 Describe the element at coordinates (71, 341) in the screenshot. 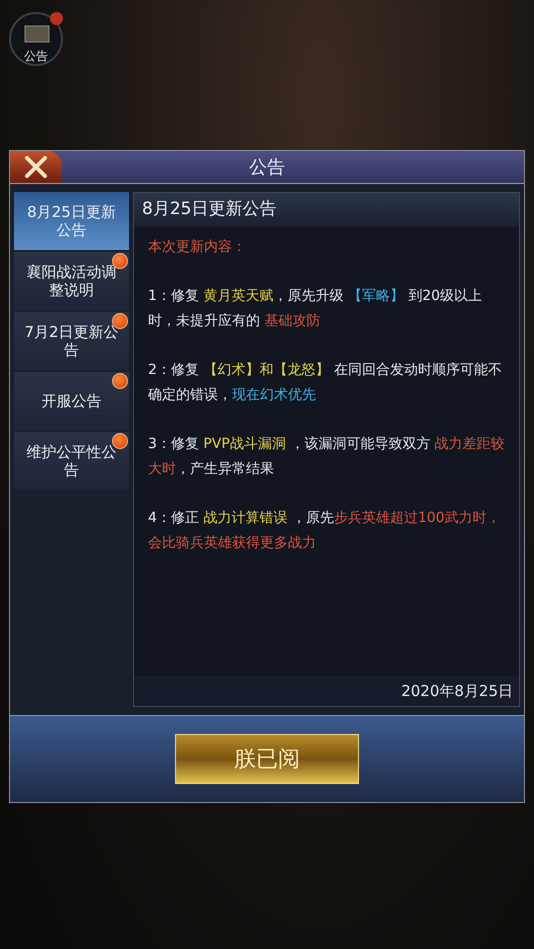

I see `notice-tab: 7月2日更新公告` at that location.